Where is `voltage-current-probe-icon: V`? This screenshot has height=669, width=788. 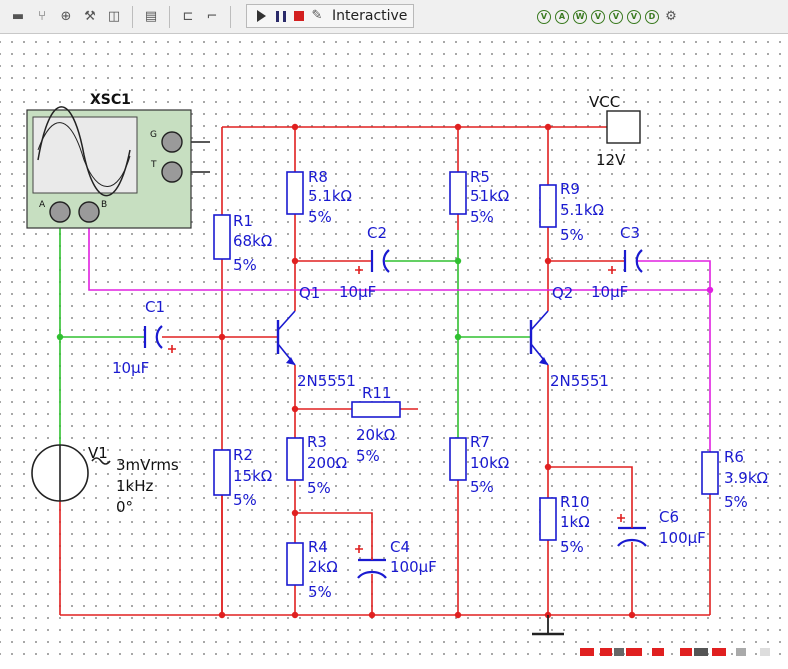
voltage-current-probe-icon: V is located at coordinates (616, 17).